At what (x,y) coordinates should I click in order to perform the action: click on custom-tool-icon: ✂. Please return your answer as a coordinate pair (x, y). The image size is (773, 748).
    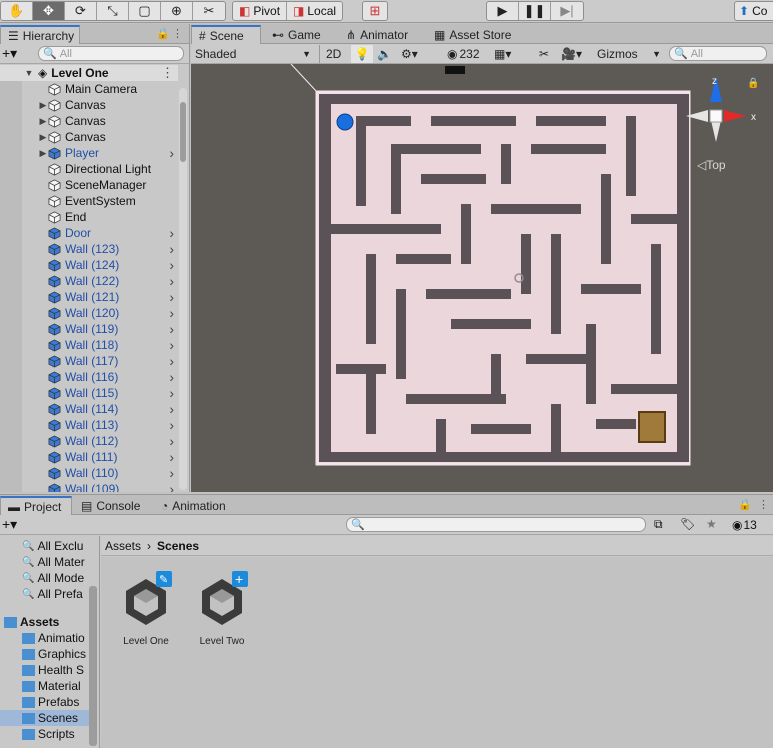
    Looking at the image, I should click on (209, 11).